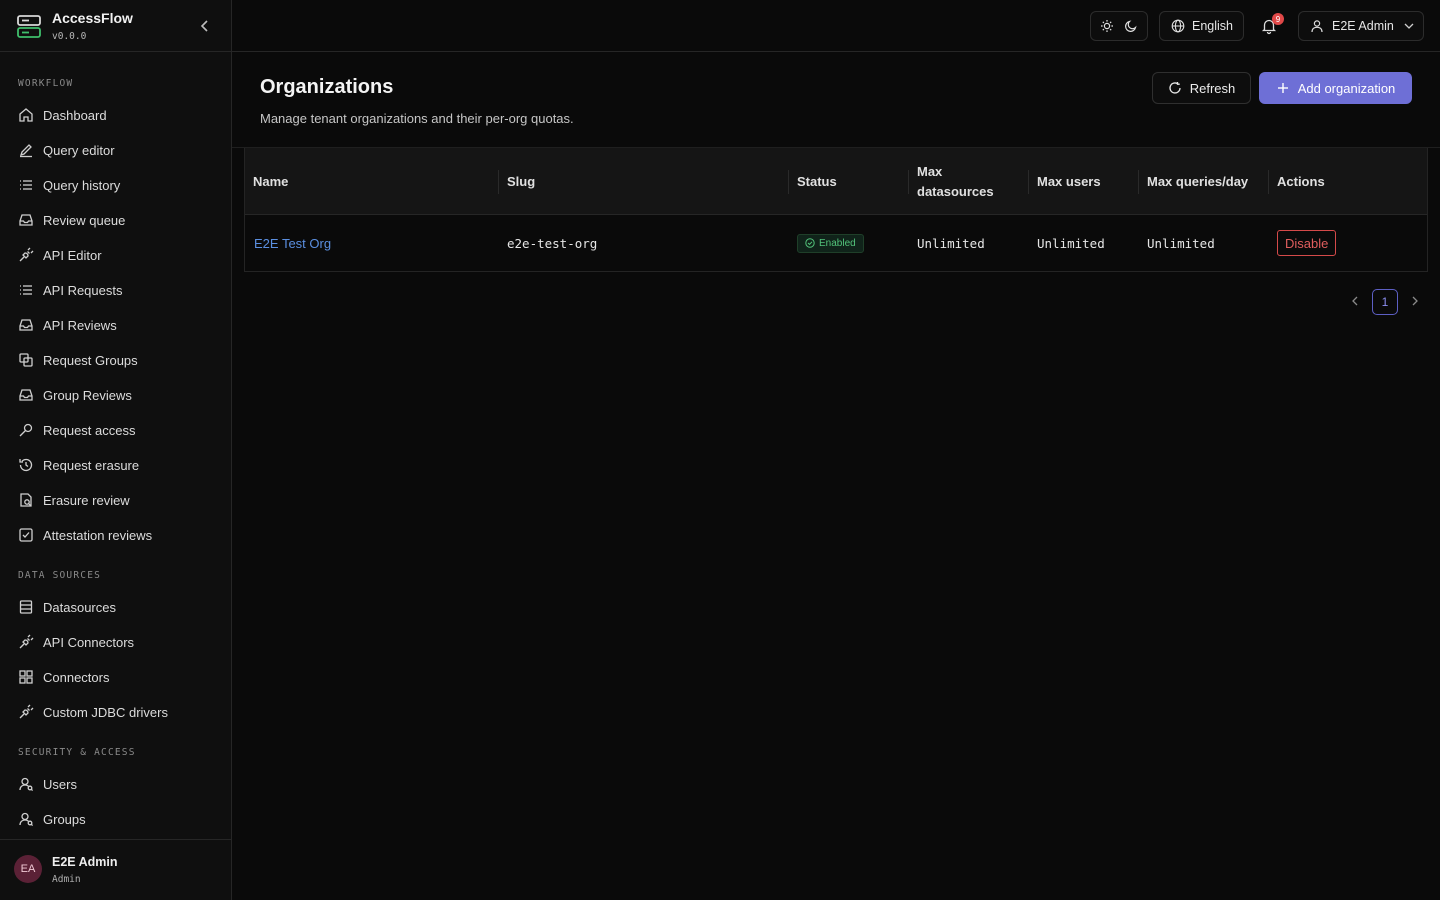 The height and width of the screenshot is (900, 1440). What do you see at coordinates (1197, 181) in the screenshot?
I see `column-header-max-queries-per-day: Max queries/day` at bounding box center [1197, 181].